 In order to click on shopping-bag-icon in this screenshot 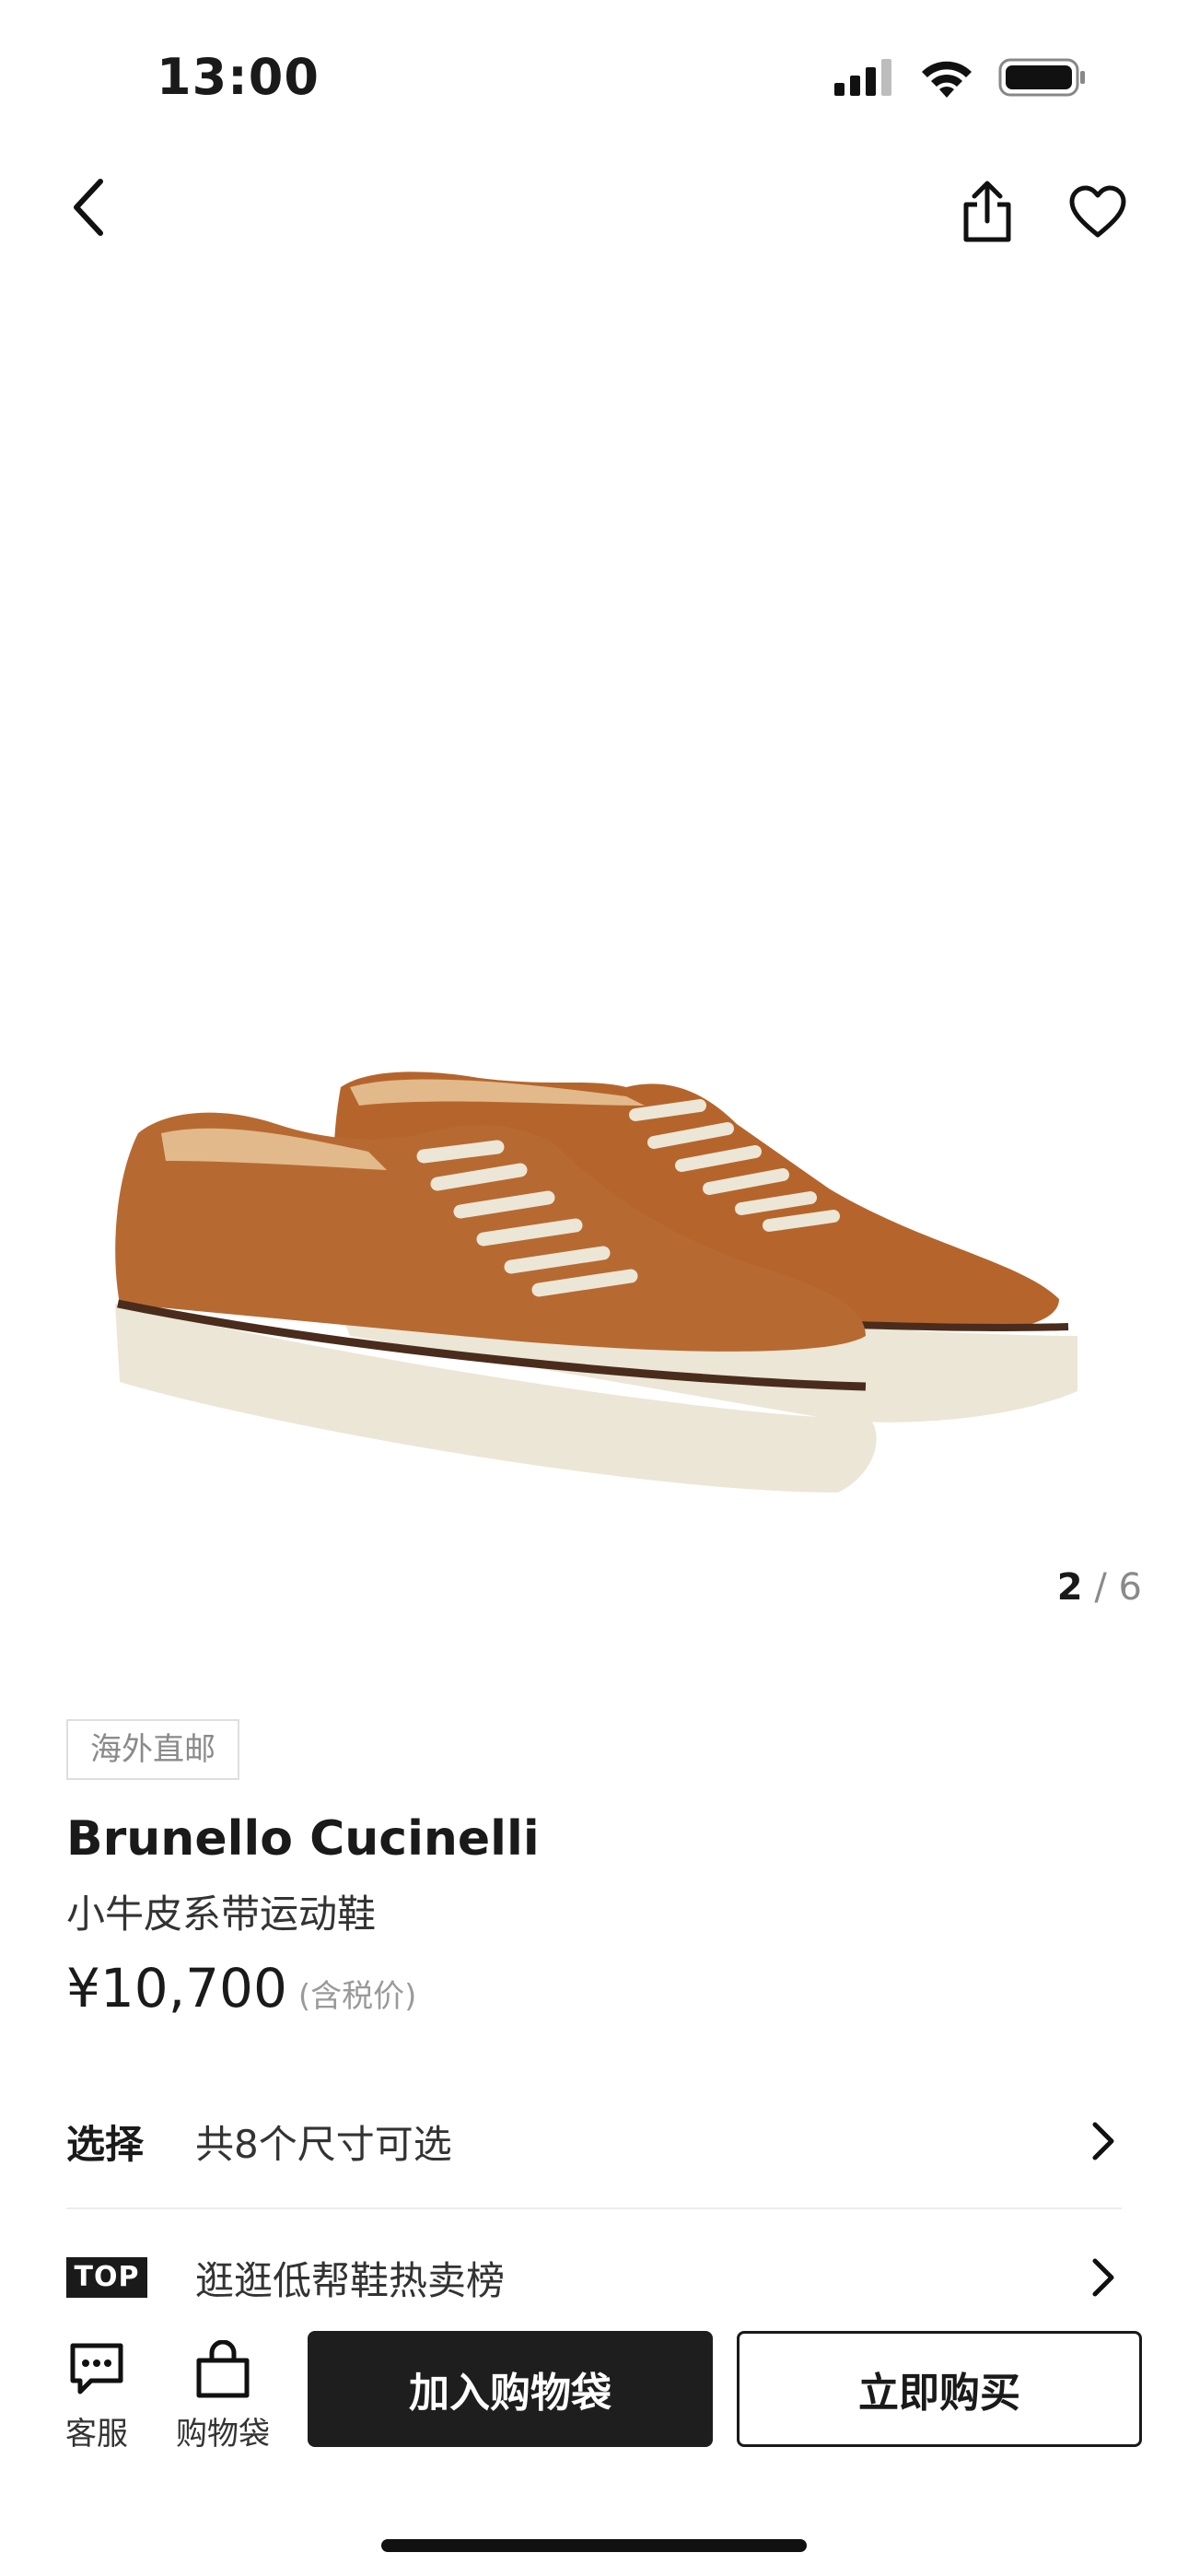, I will do `click(223, 2369)`.